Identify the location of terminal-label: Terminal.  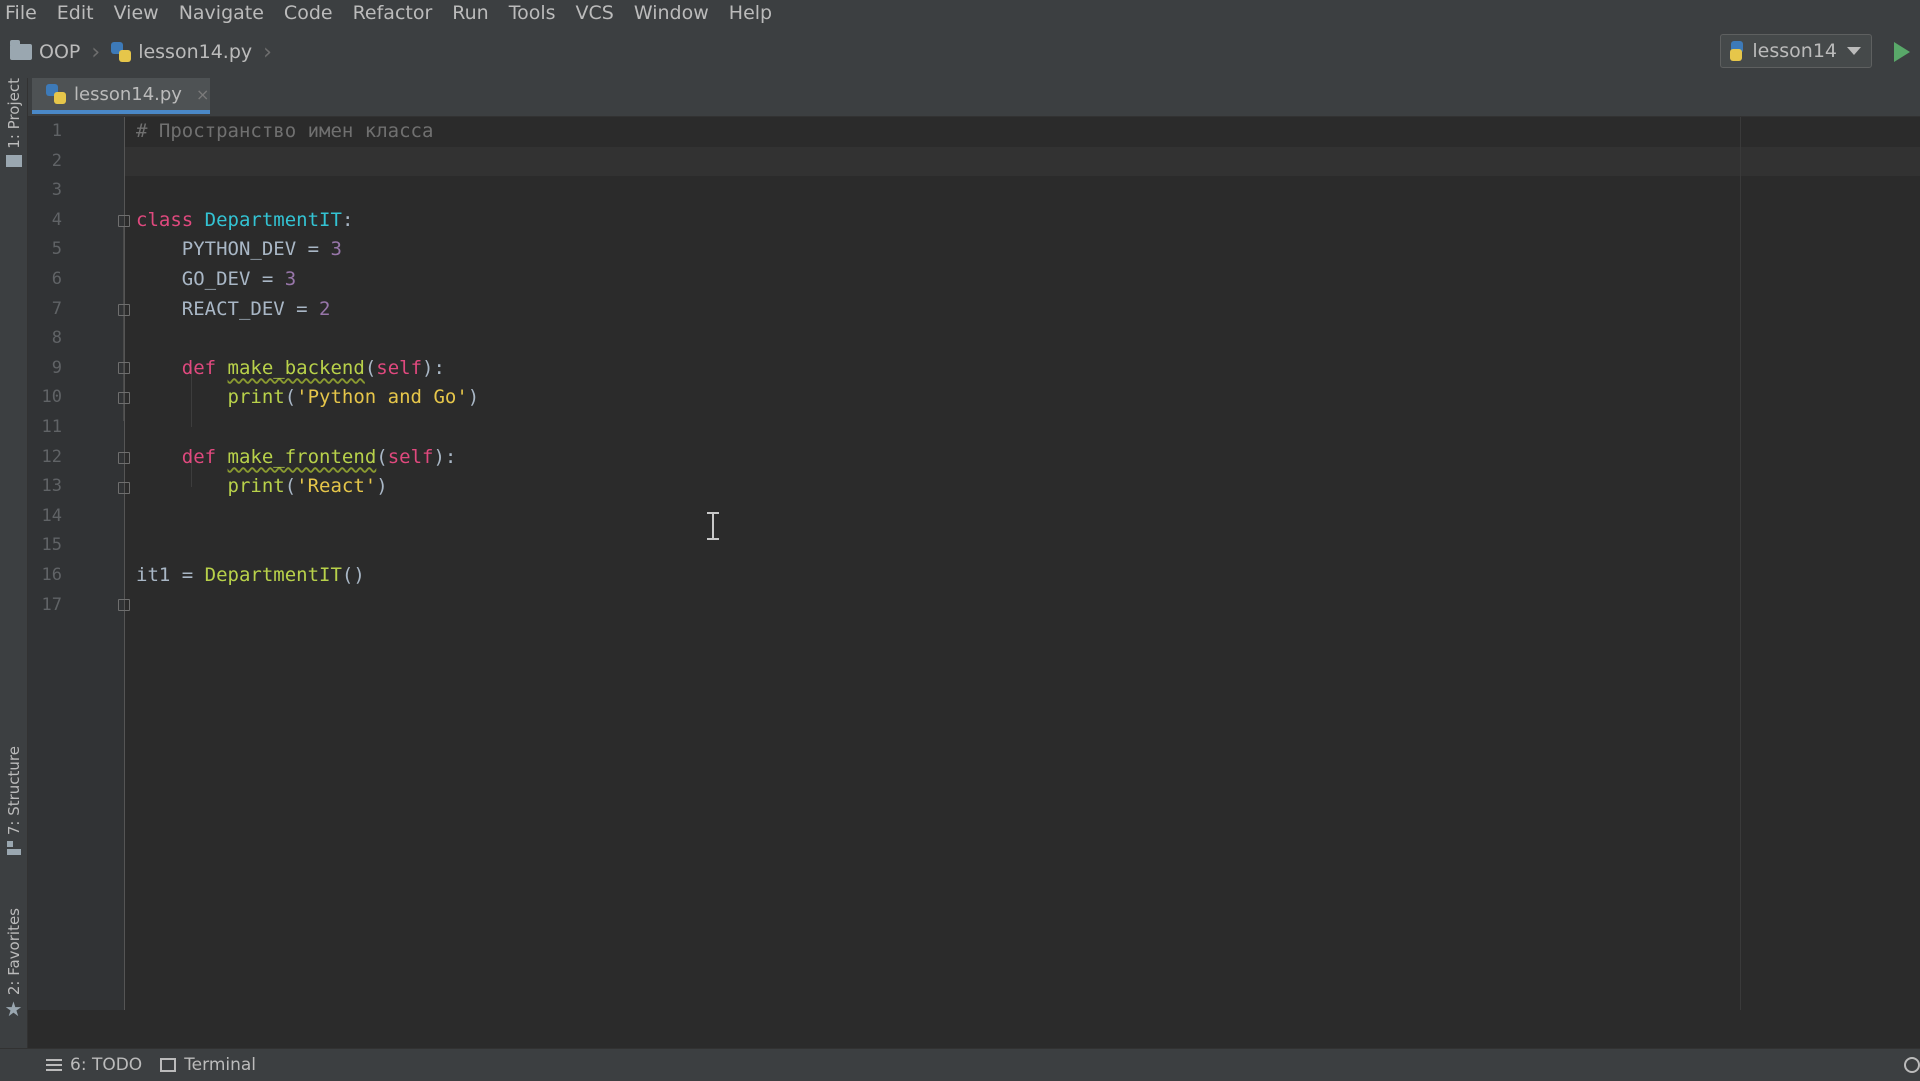
(220, 1065).